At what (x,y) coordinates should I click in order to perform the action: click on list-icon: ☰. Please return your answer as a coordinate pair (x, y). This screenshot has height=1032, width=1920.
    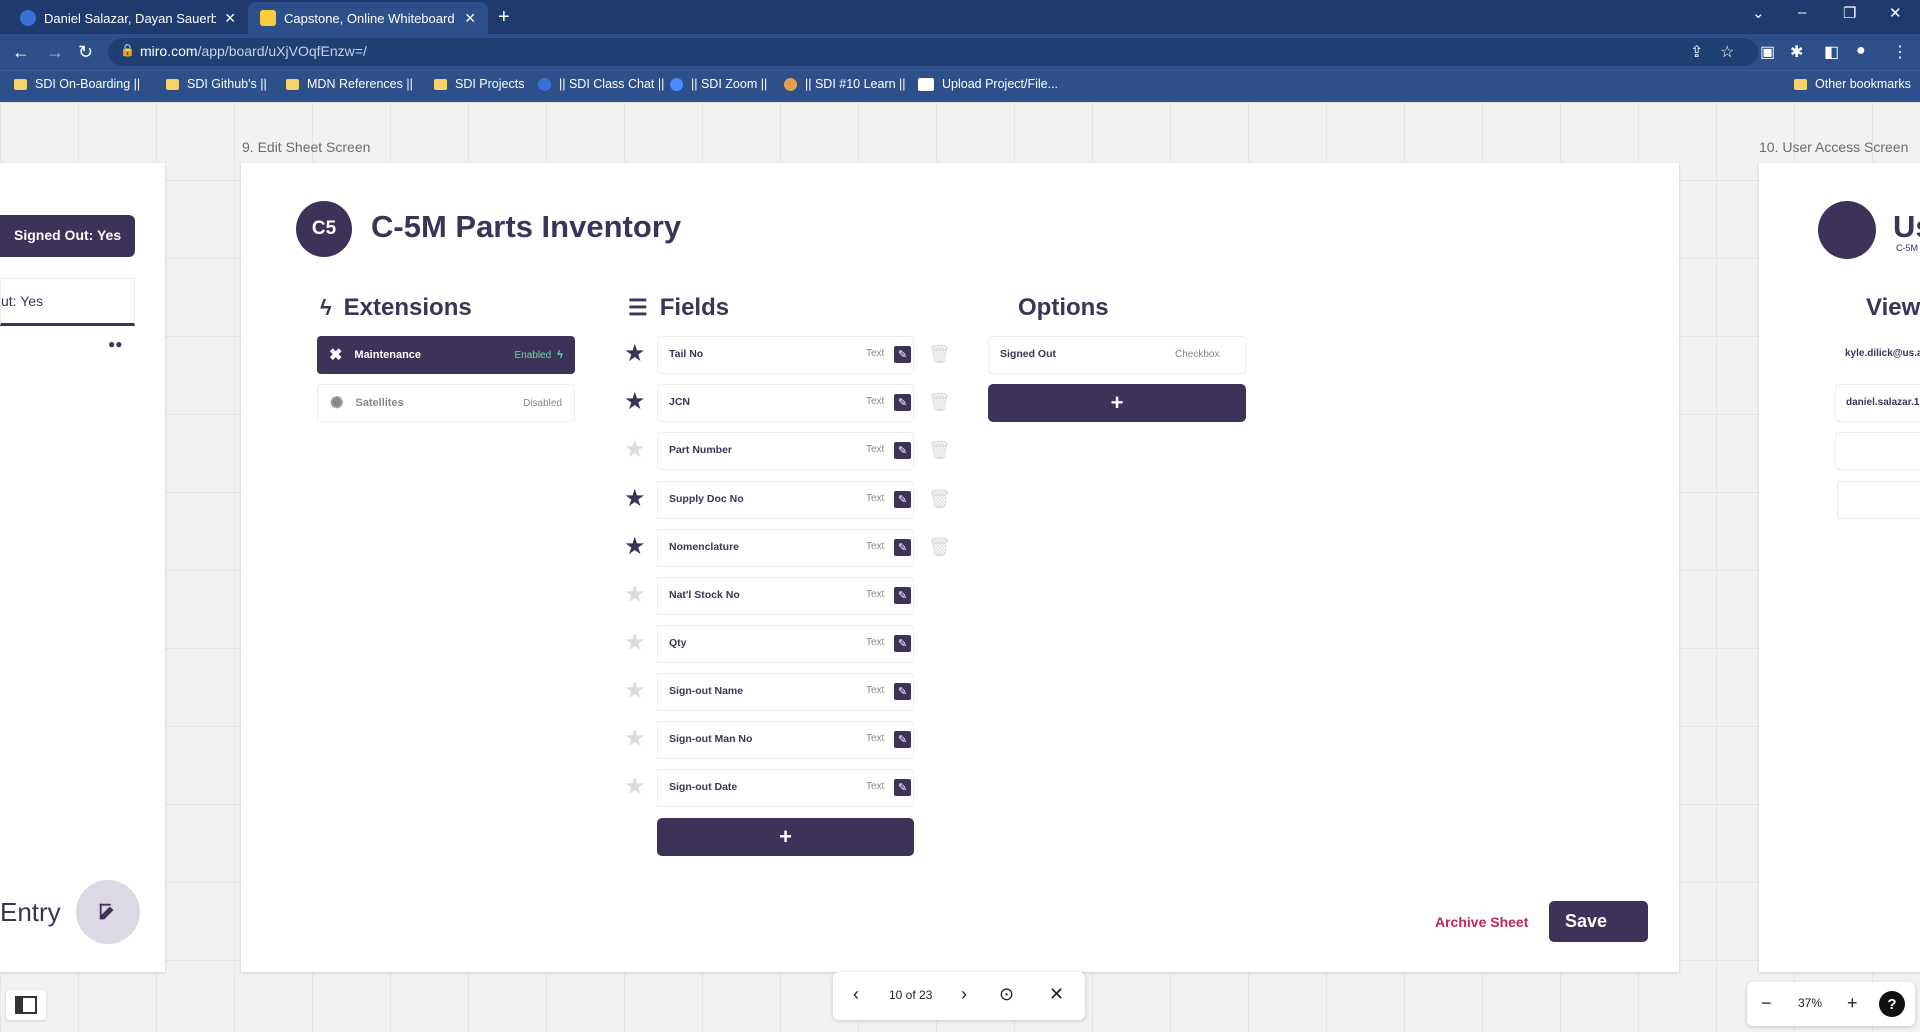
    Looking at the image, I should click on (638, 307).